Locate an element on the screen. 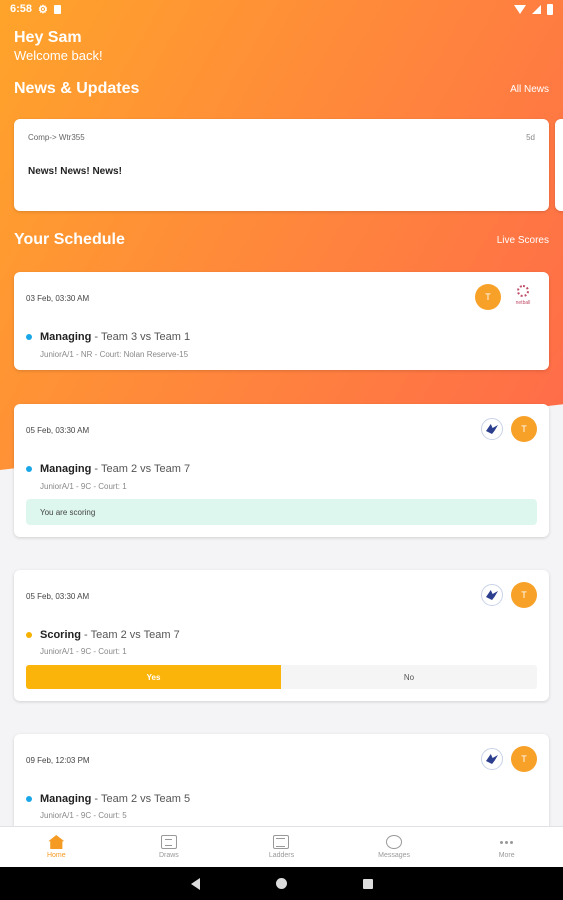  match-title: Managing - Team 2 vs Team 7 is located at coordinates (108, 469).